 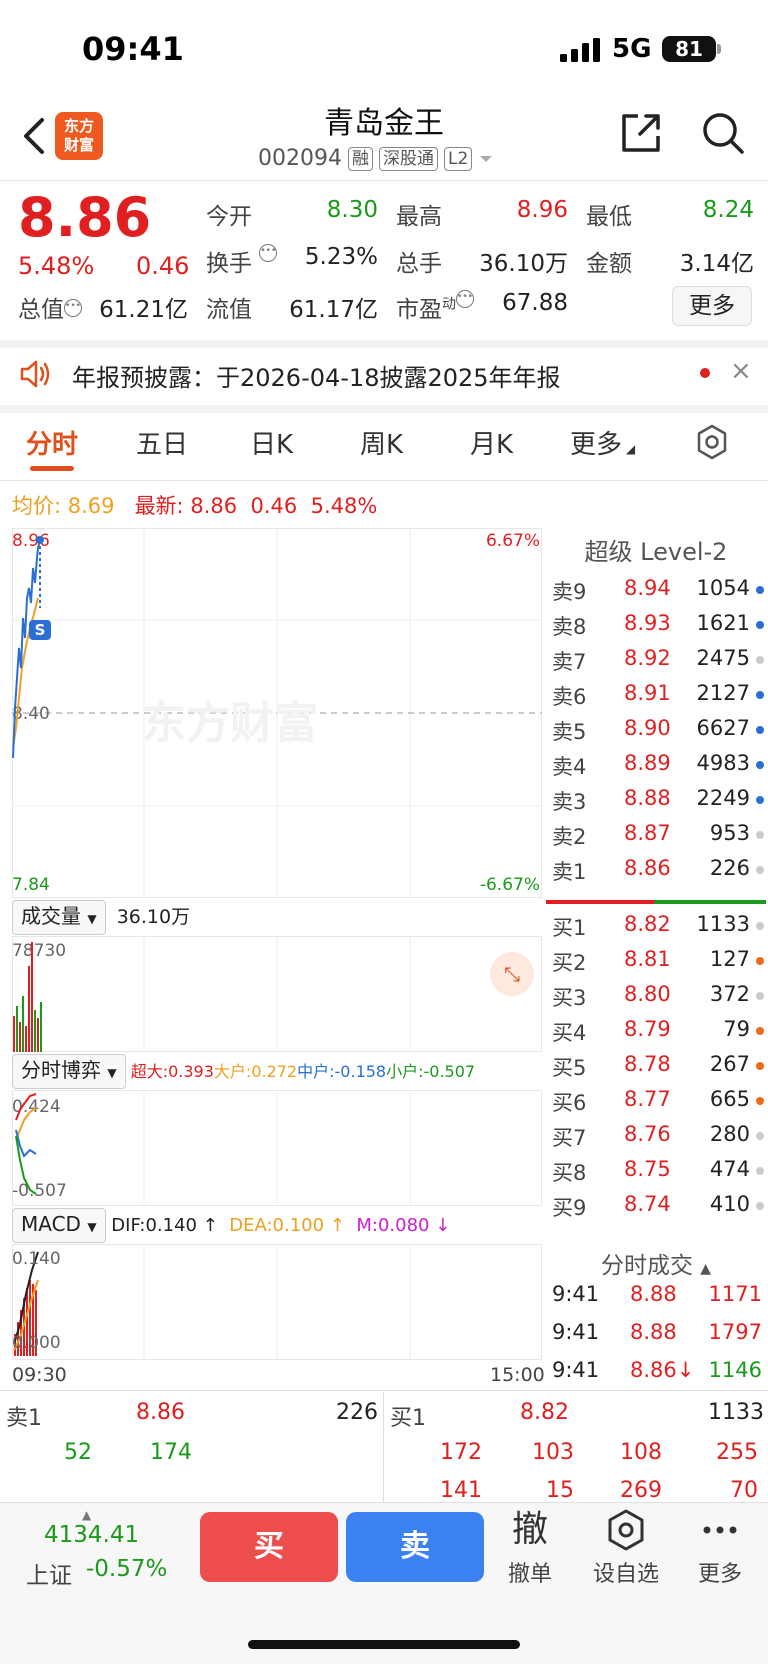 I want to click on tab-monthly-k: 月K, so click(x=491, y=442).